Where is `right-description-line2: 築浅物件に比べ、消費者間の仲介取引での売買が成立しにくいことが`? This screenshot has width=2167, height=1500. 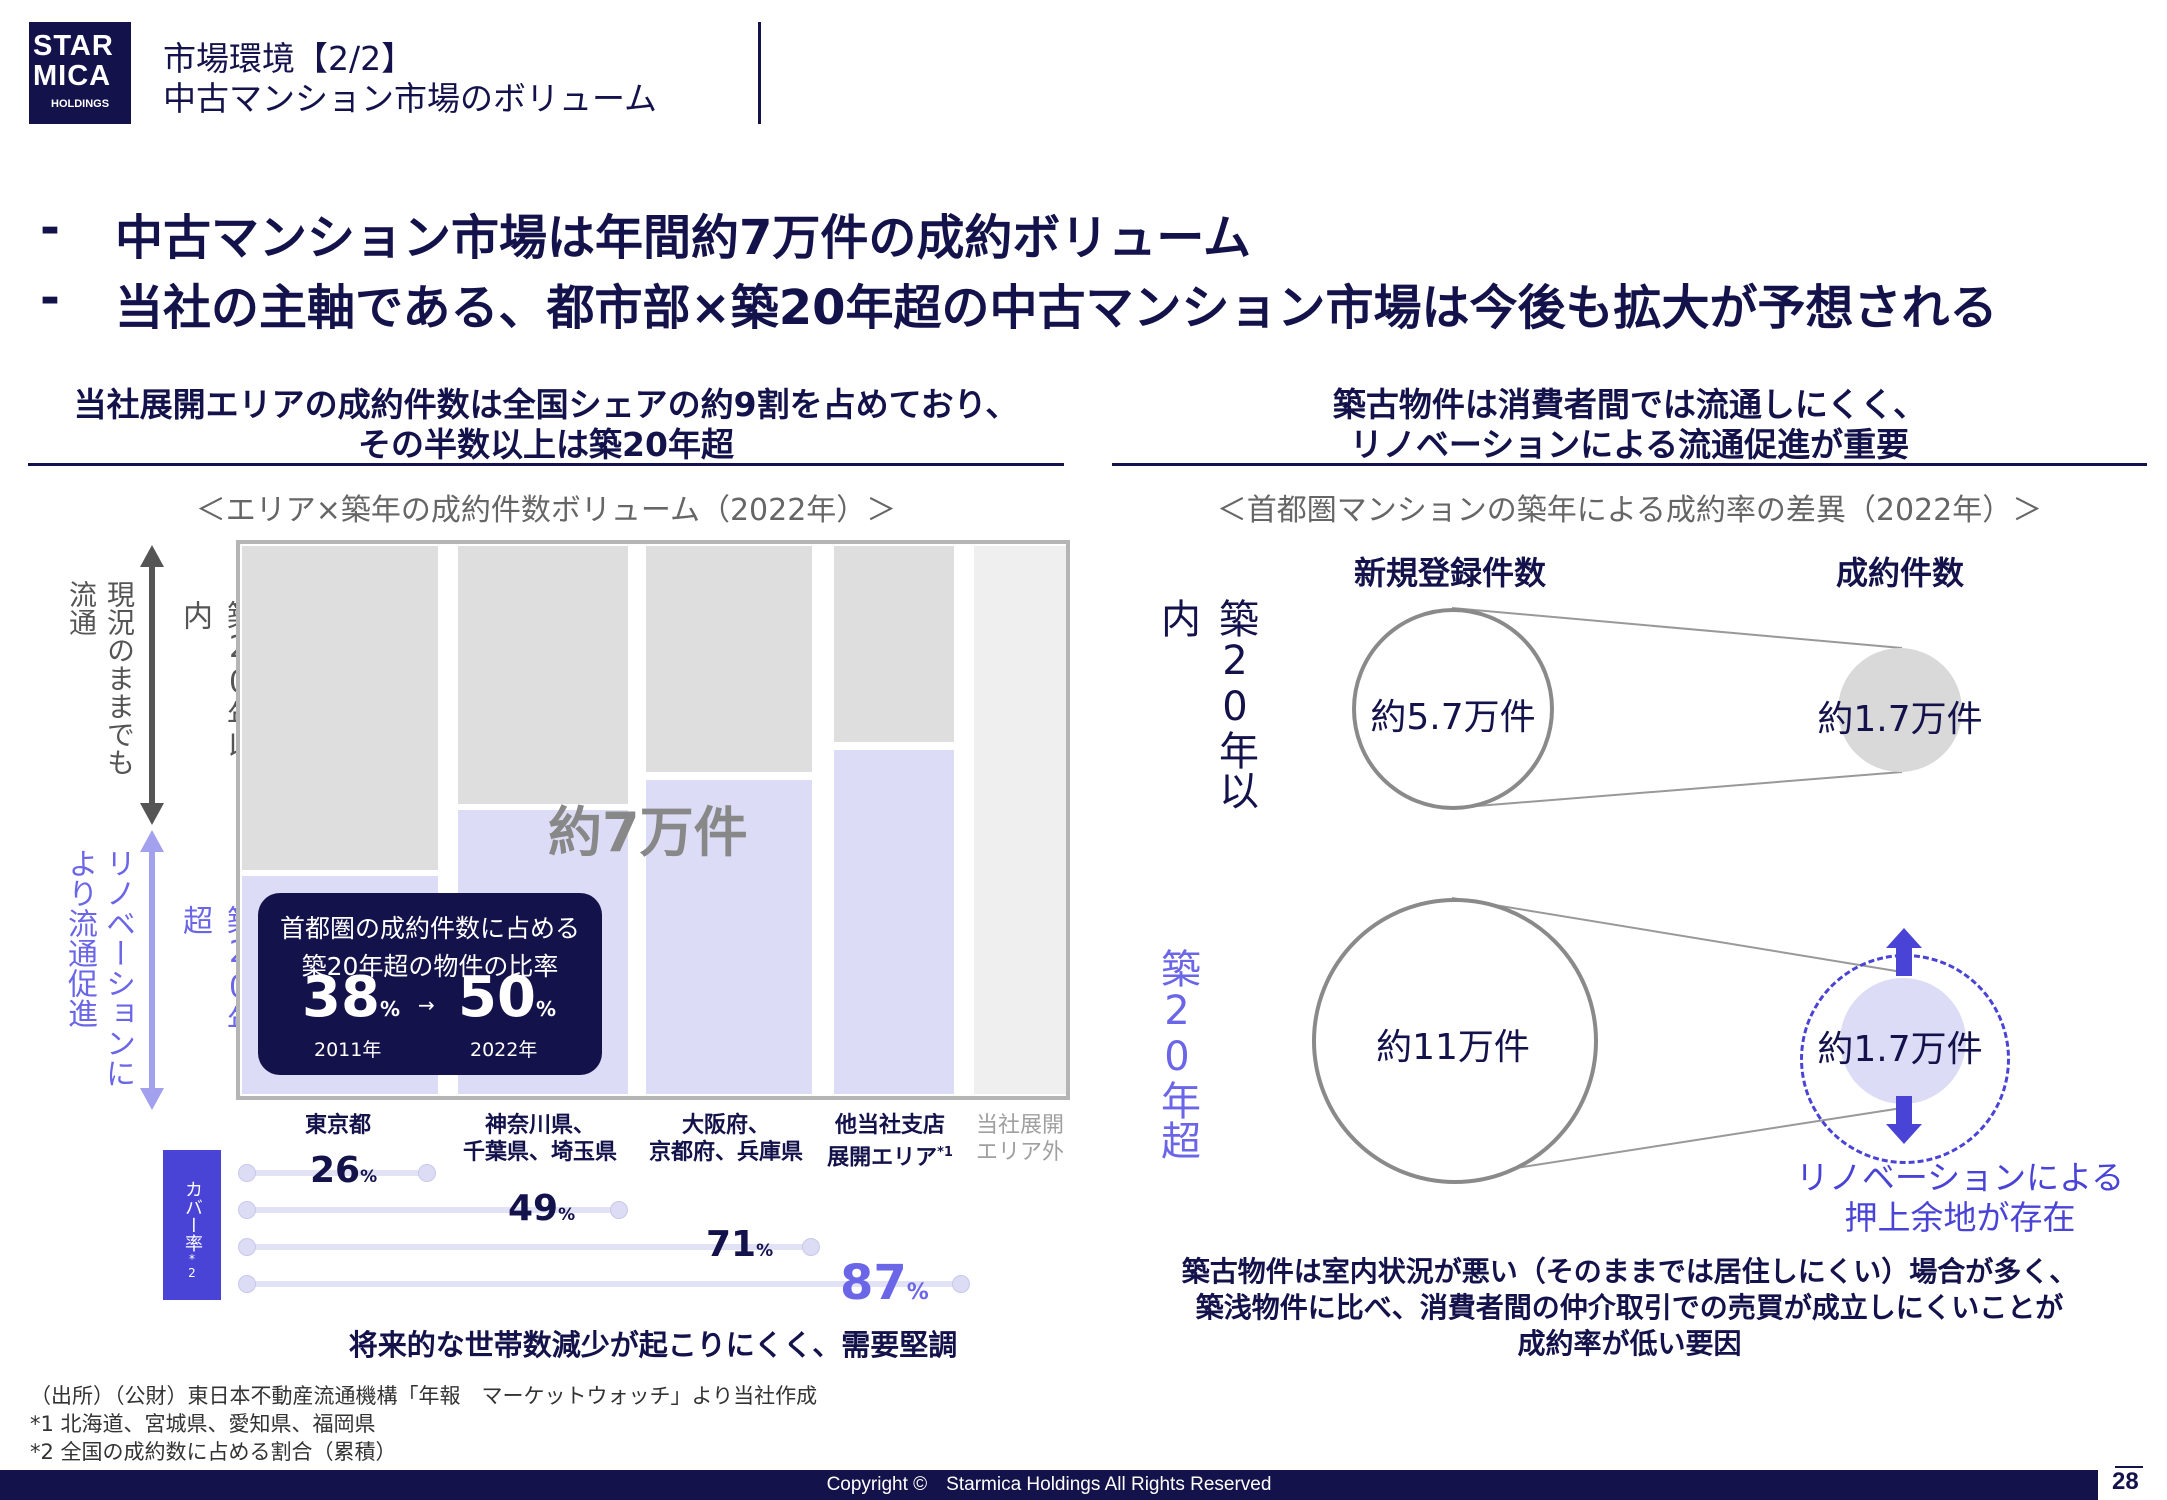 right-description-line2: 築浅物件に比べ、消費者間の仲介取引での売買が成立しにくいことが is located at coordinates (1629, 1307).